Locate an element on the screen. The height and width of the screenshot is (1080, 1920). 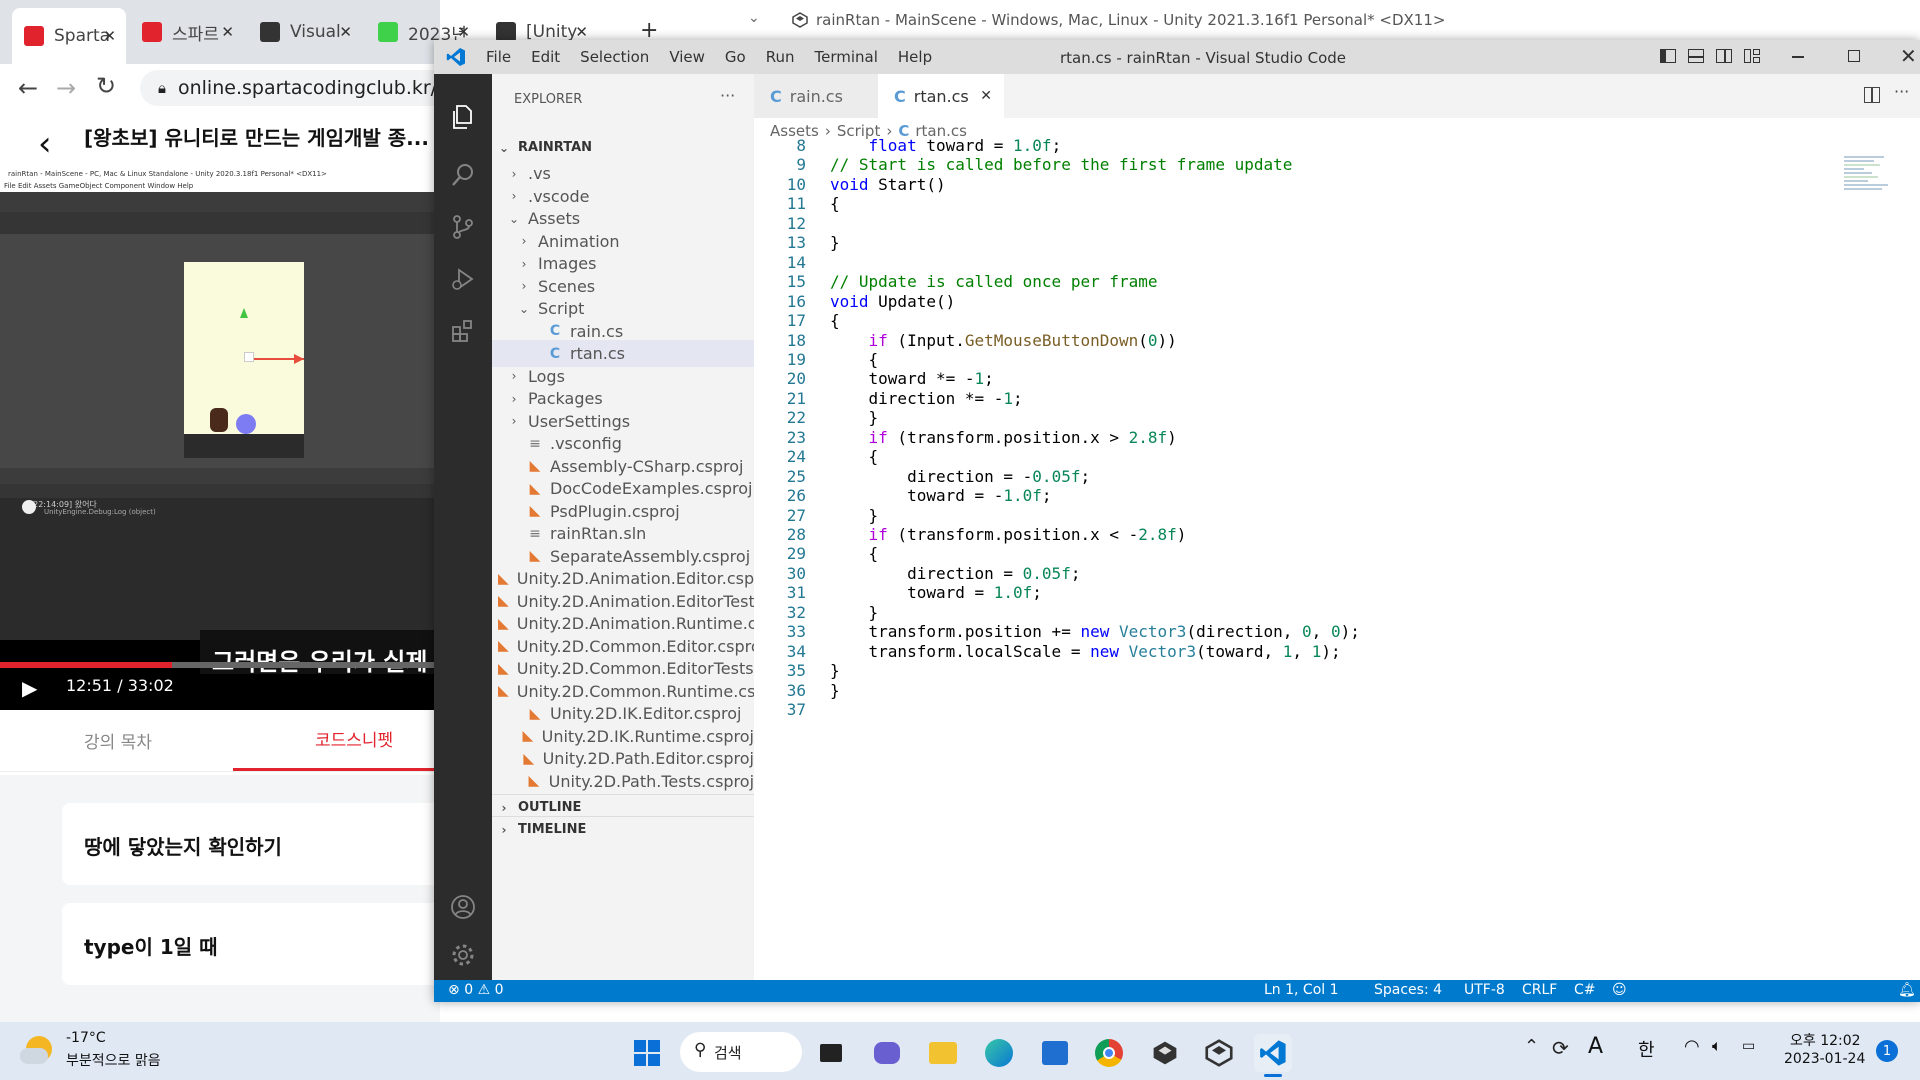
teams-chat-icon is located at coordinates (887, 1053).